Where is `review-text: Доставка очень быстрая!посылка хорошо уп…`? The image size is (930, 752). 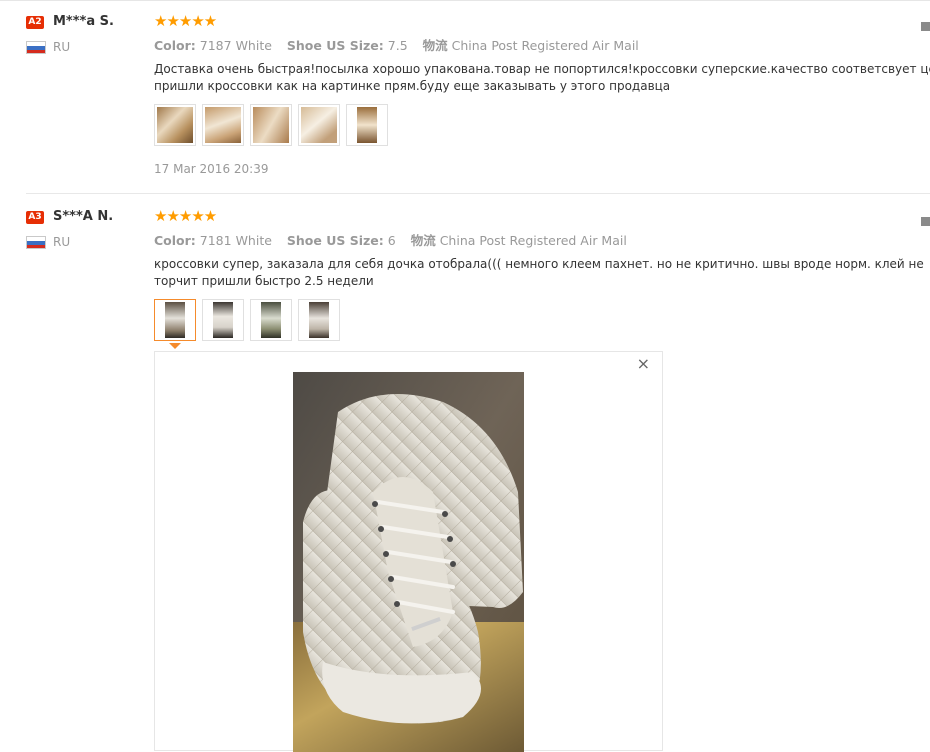
review-text: Доставка очень быстрая!посылка хорошо уп… is located at coordinates (542, 78).